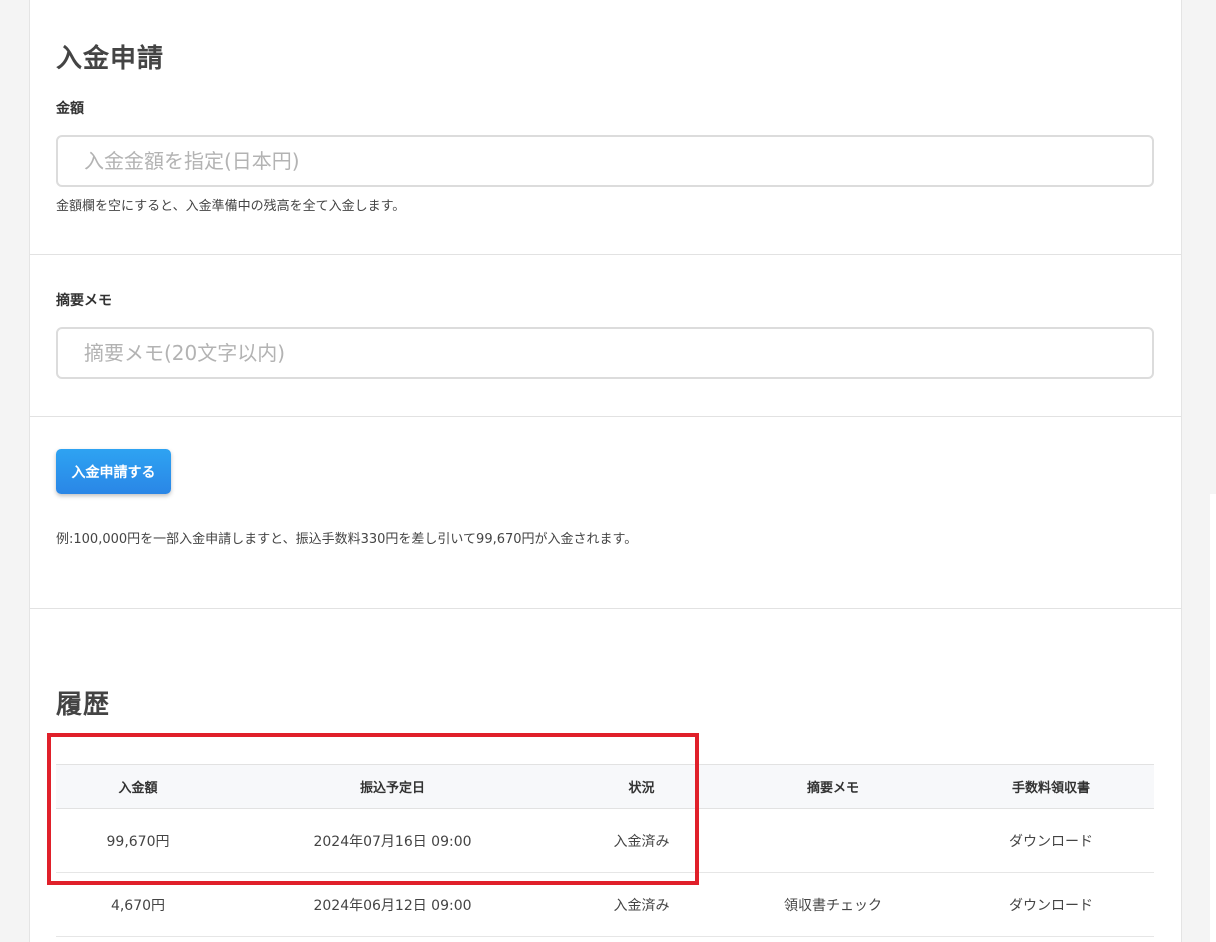  Describe the element at coordinates (392, 904) in the screenshot. I see `cell-date: 2024年06月12日 09:00` at that location.